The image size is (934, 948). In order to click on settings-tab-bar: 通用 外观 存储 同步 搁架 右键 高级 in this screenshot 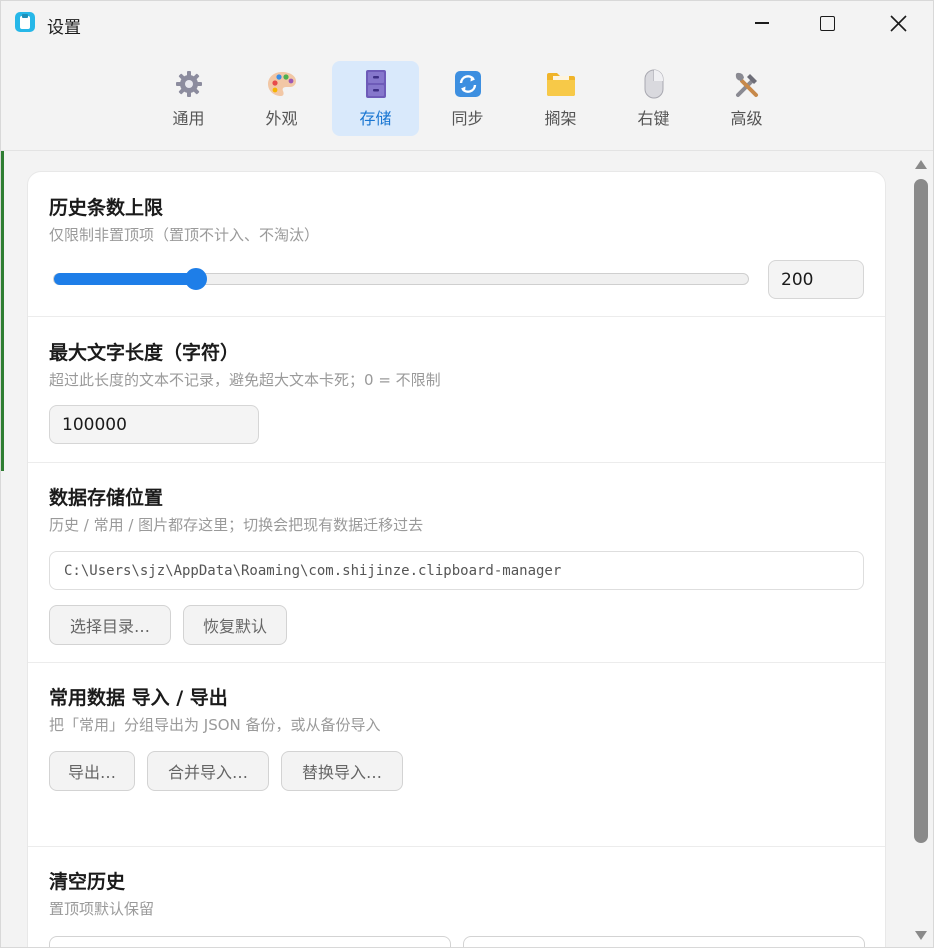, I will do `click(467, 98)`.